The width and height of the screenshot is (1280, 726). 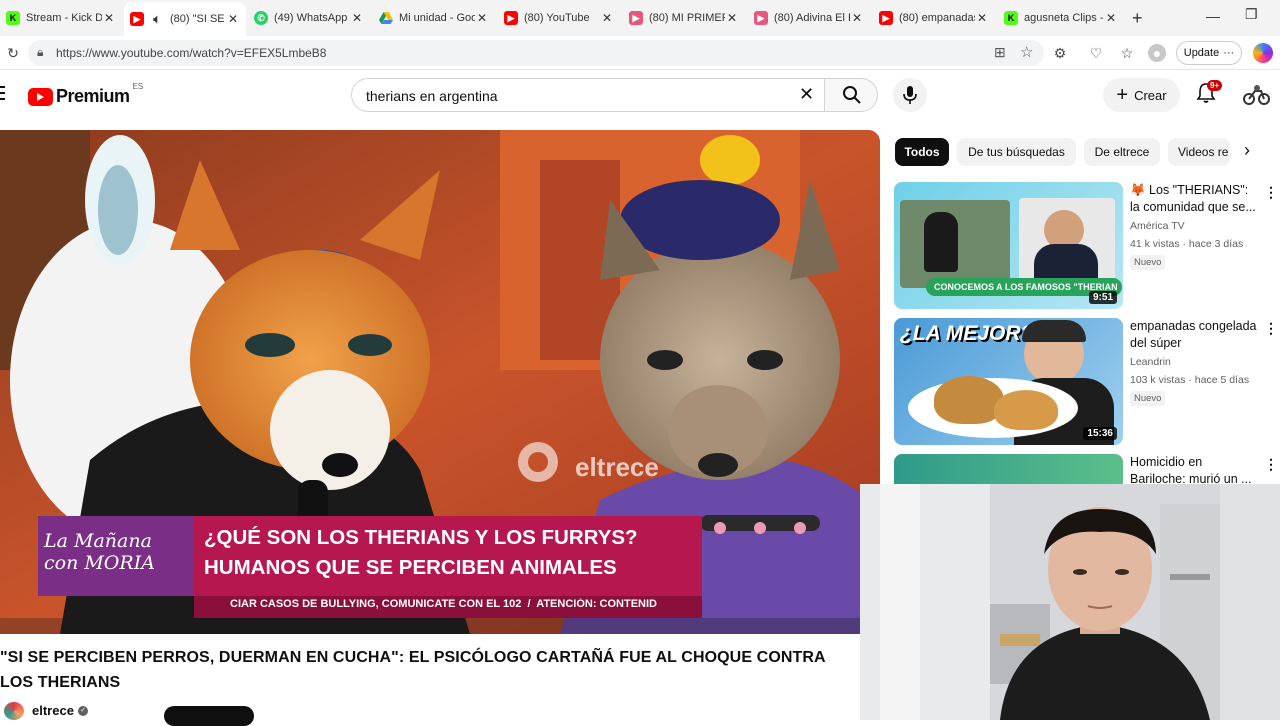 I want to click on video-thumbnail: ¿LA MEJOR? 15:36, so click(x=1008, y=381).